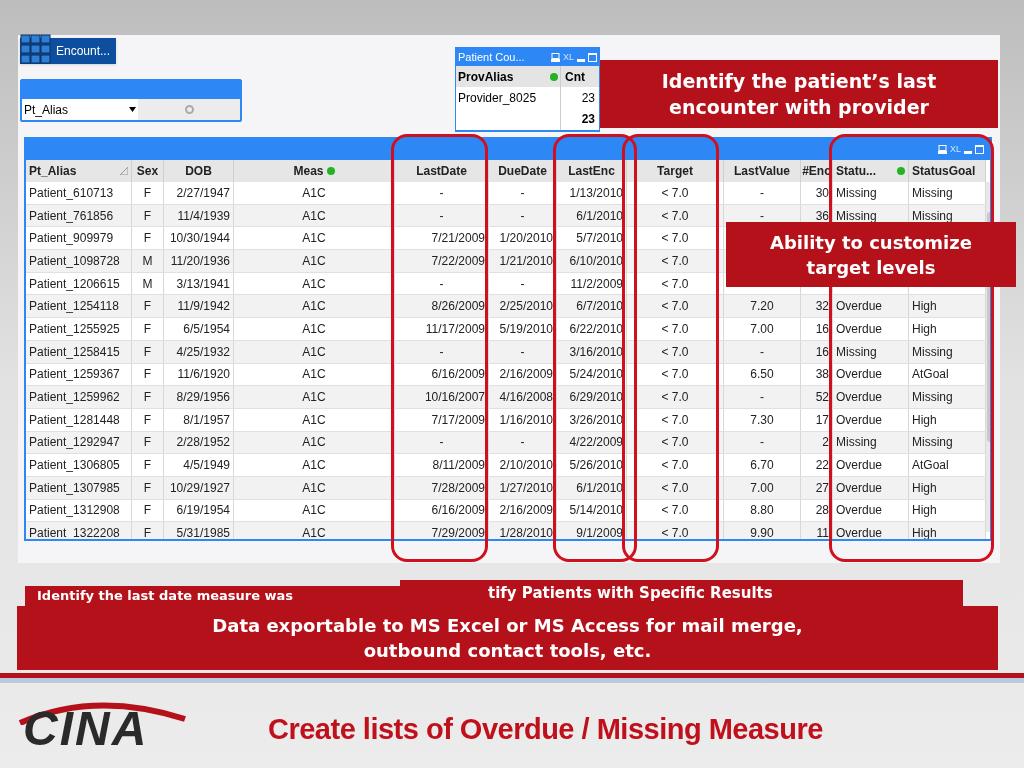  I want to click on table-cell-text: 2/28/1952, so click(203, 443).